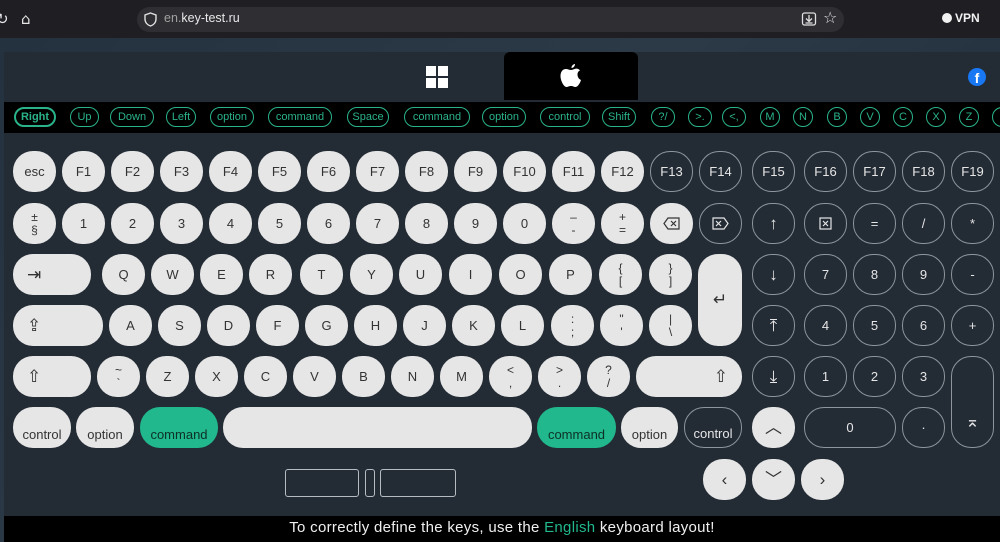 This screenshot has width=1000, height=542. Describe the element at coordinates (773, 479) in the screenshot. I see `key-arrow-down: ﹀` at that location.